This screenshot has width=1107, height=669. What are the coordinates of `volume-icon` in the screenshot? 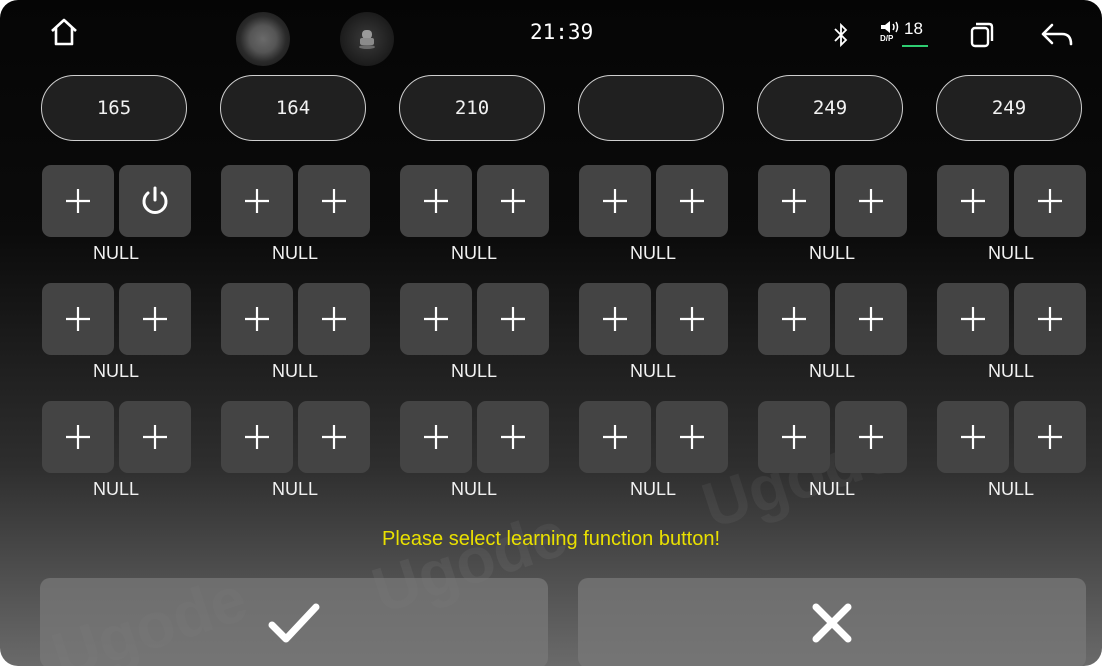 It's located at (890, 27).